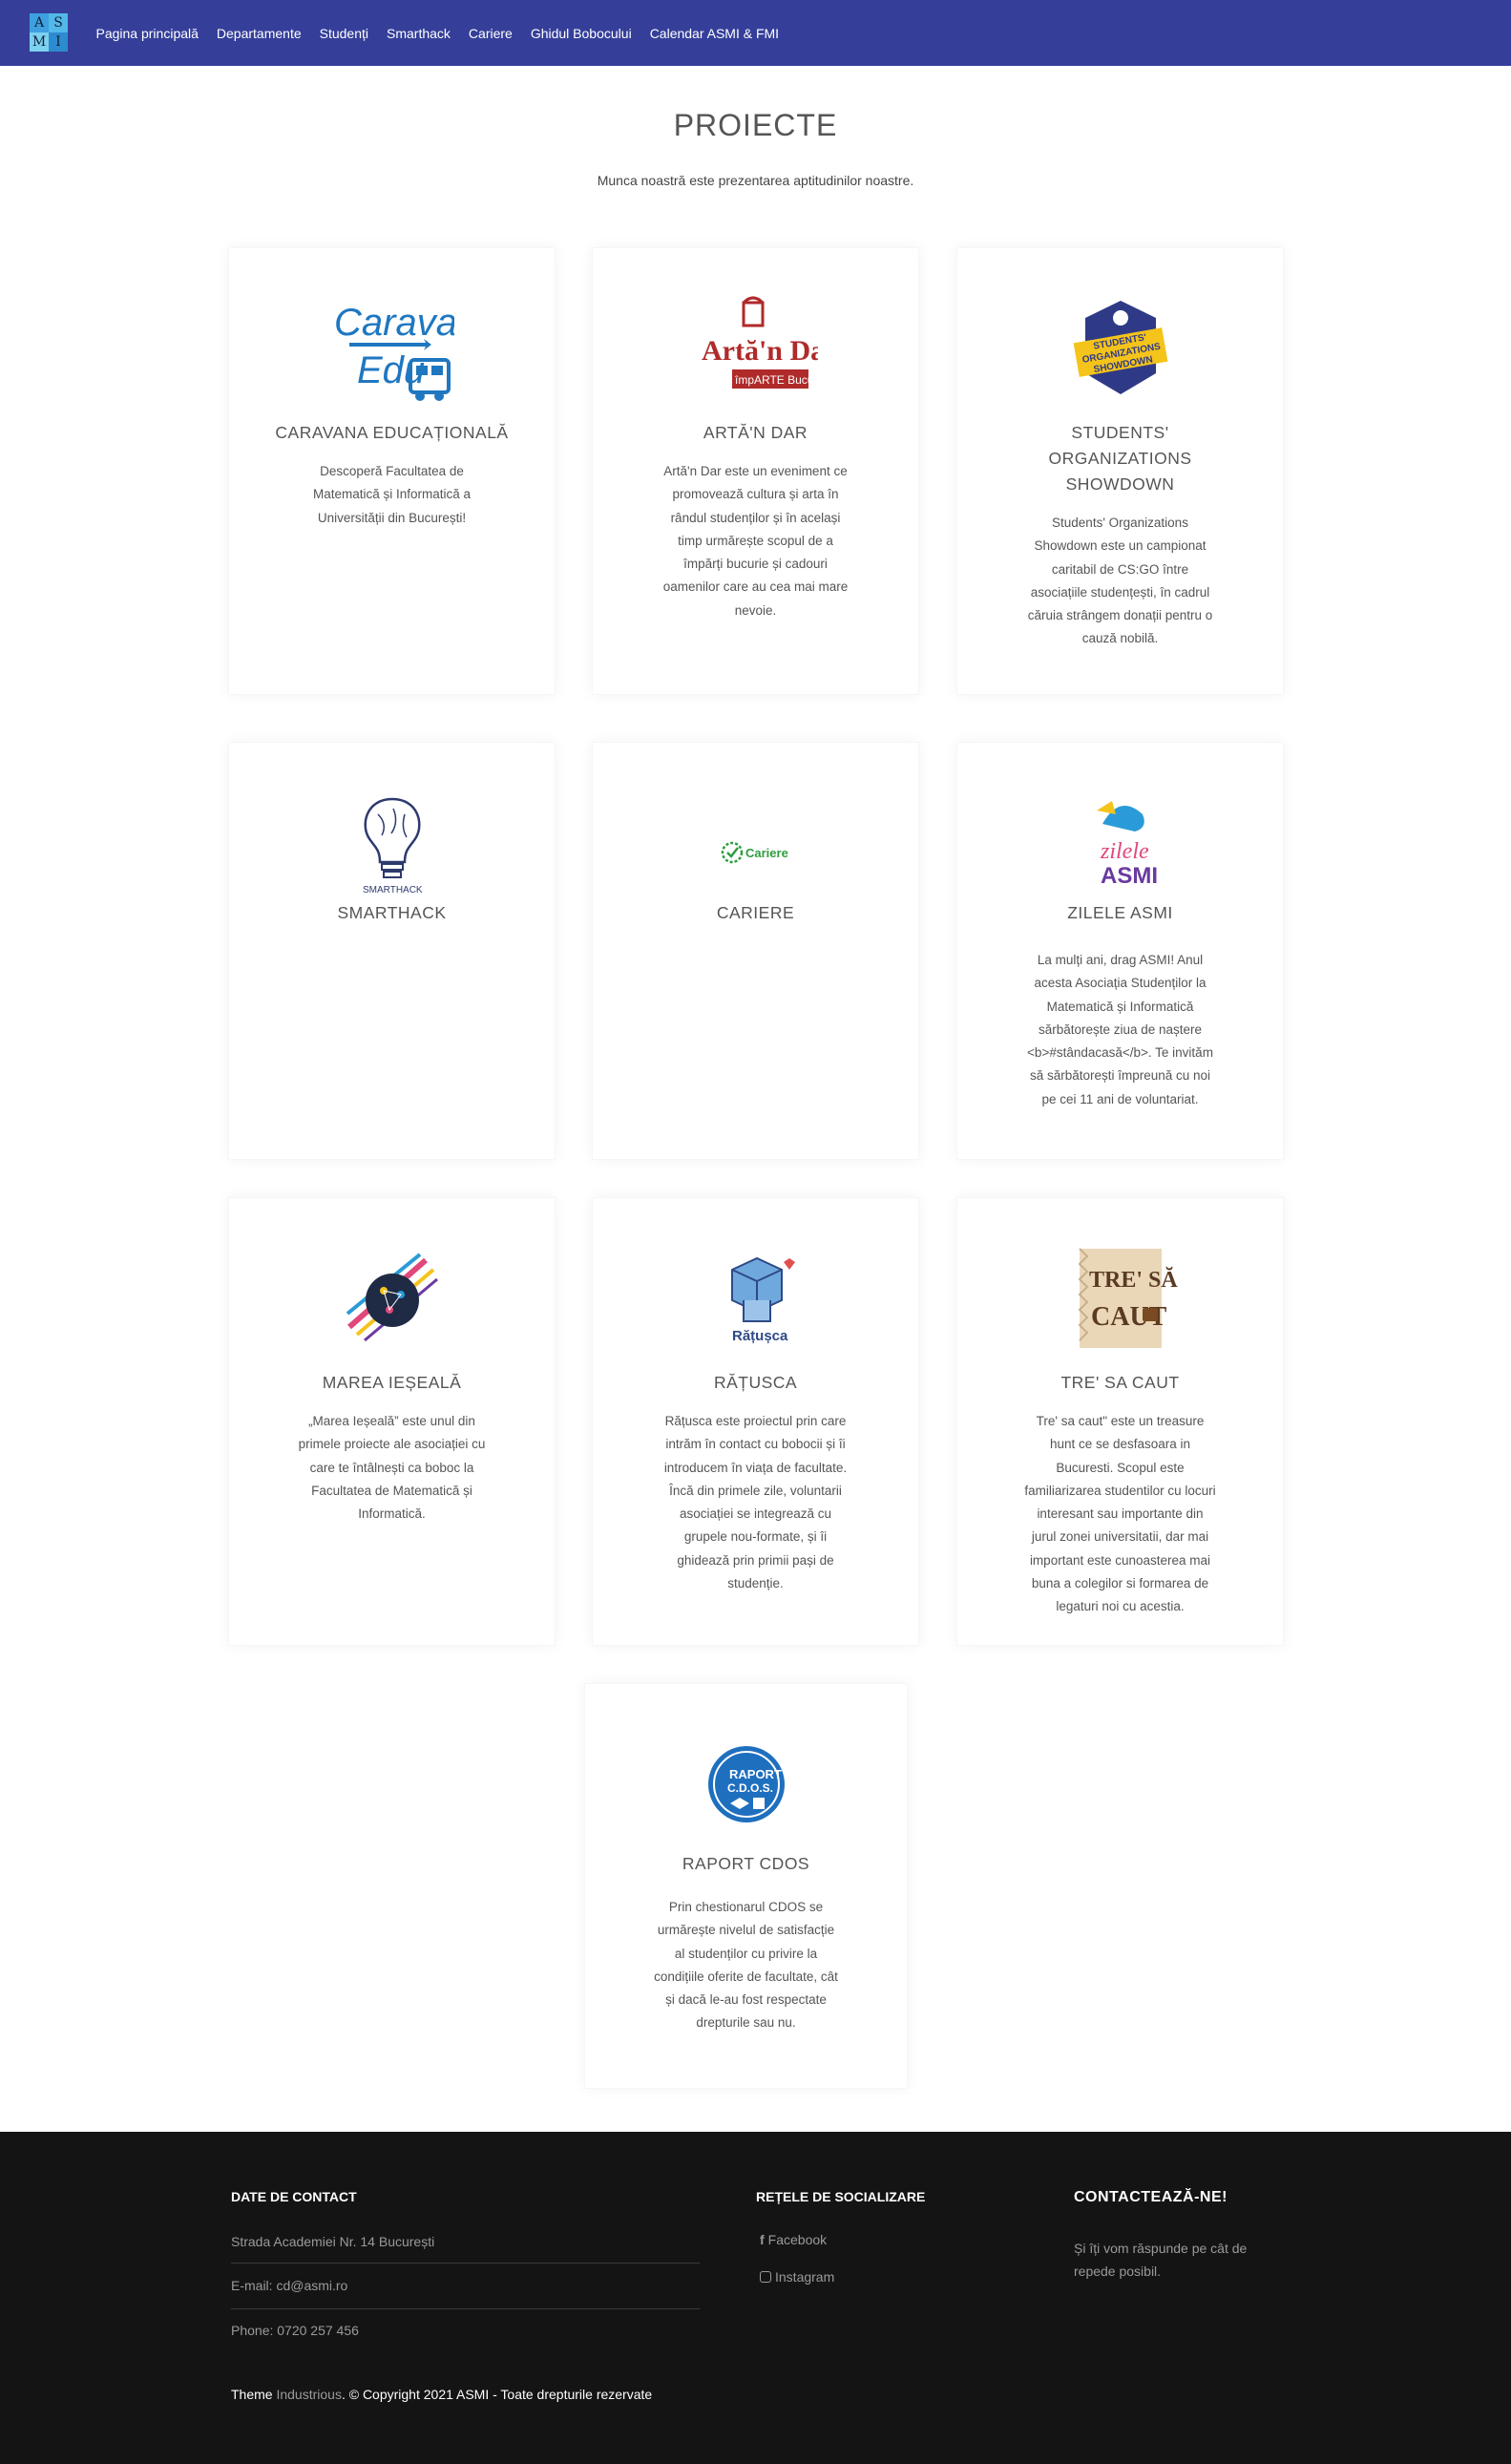 The width and height of the screenshot is (1511, 2464). What do you see at coordinates (776, 380) in the screenshot?
I see `svg-text: împARTE Bucurie` at bounding box center [776, 380].